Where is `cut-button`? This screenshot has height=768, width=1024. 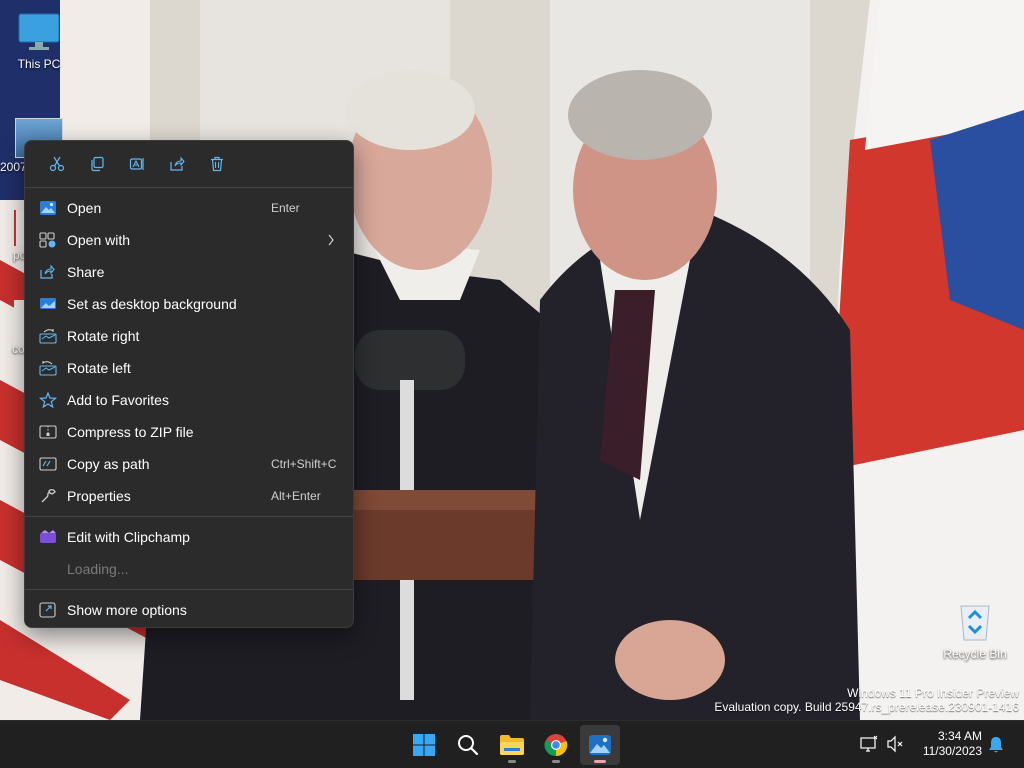 cut-button is located at coordinates (57, 164).